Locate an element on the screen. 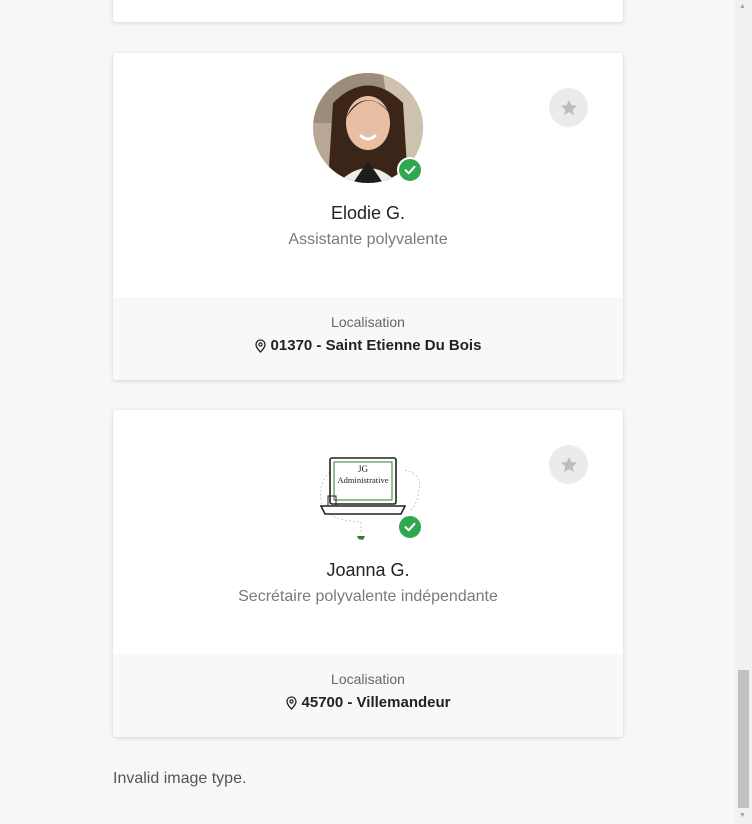 This screenshot has width=752, height=824. location-value-row: 45700 - Villemandeur is located at coordinates (368, 702).